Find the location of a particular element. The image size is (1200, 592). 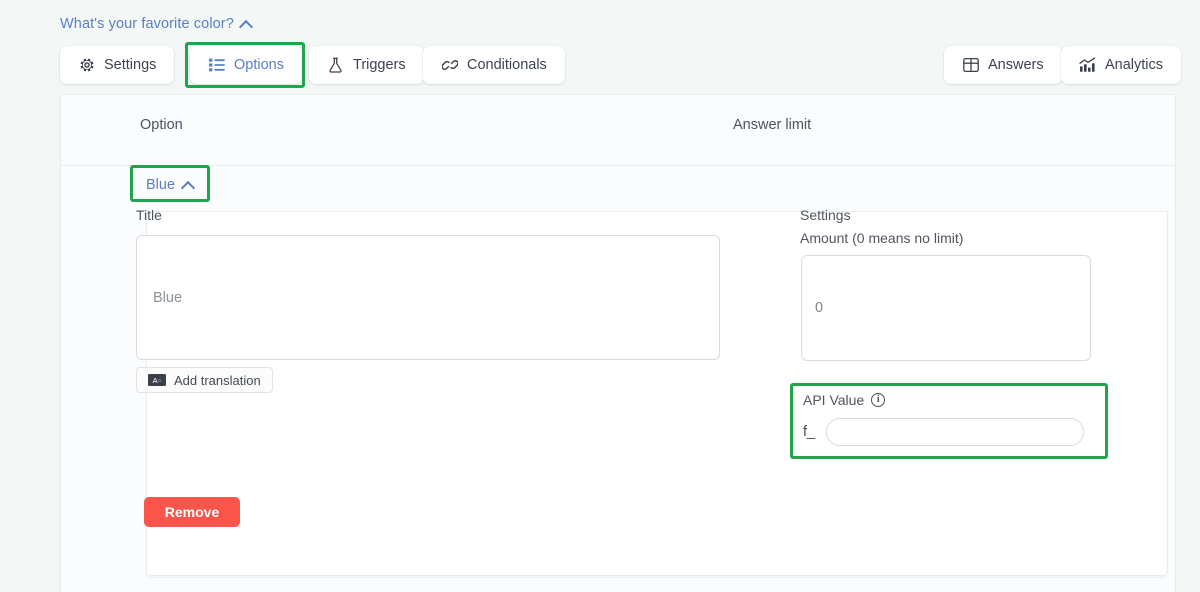

card-top-divider is located at coordinates (657, 211).